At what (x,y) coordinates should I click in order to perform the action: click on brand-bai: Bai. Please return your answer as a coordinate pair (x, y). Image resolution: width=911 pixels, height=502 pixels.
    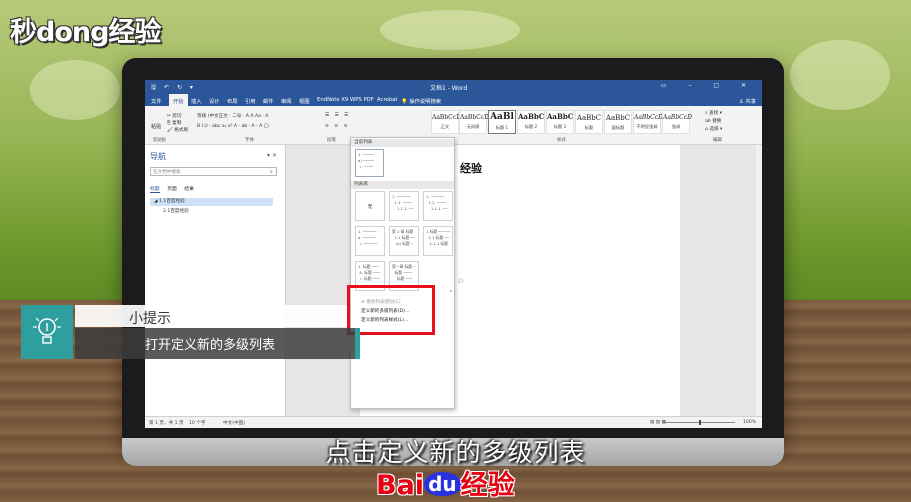
    Looking at the image, I should click on (400, 485).